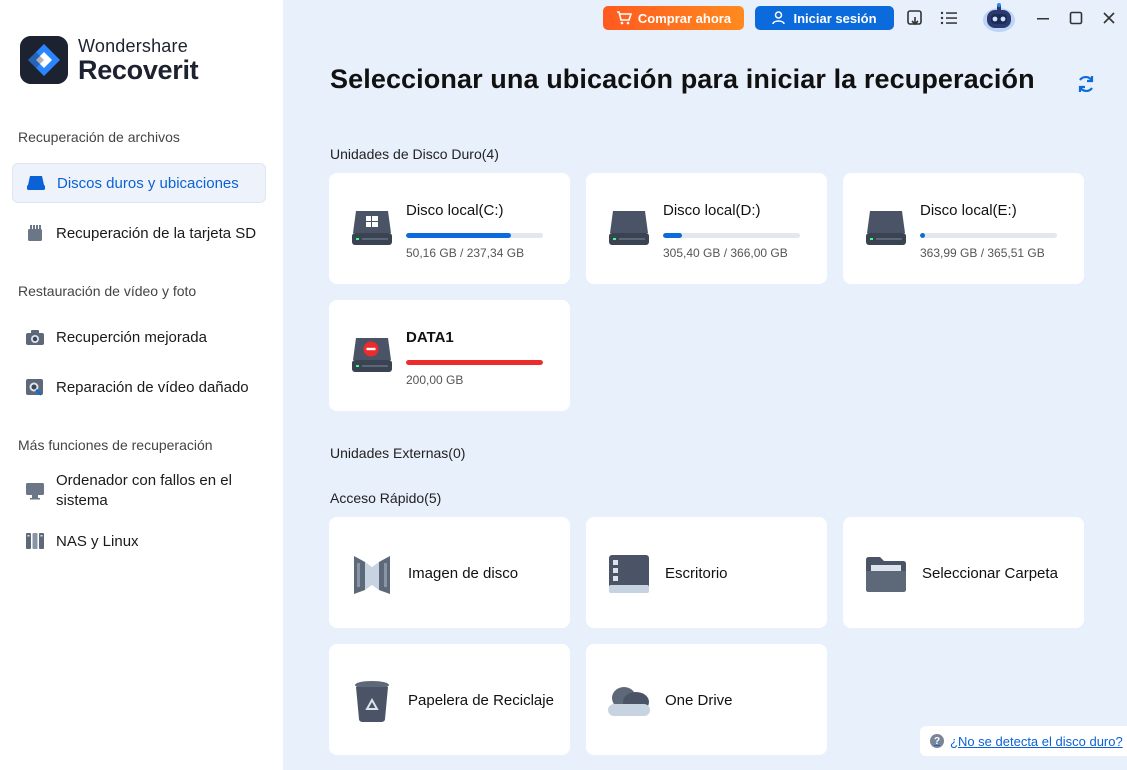 This screenshot has height=770, width=1127. I want to click on refresh-icon, so click(1086, 86).